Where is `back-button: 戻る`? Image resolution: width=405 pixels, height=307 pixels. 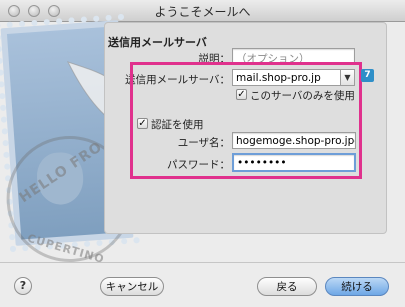 back-button: 戻る is located at coordinates (287, 286).